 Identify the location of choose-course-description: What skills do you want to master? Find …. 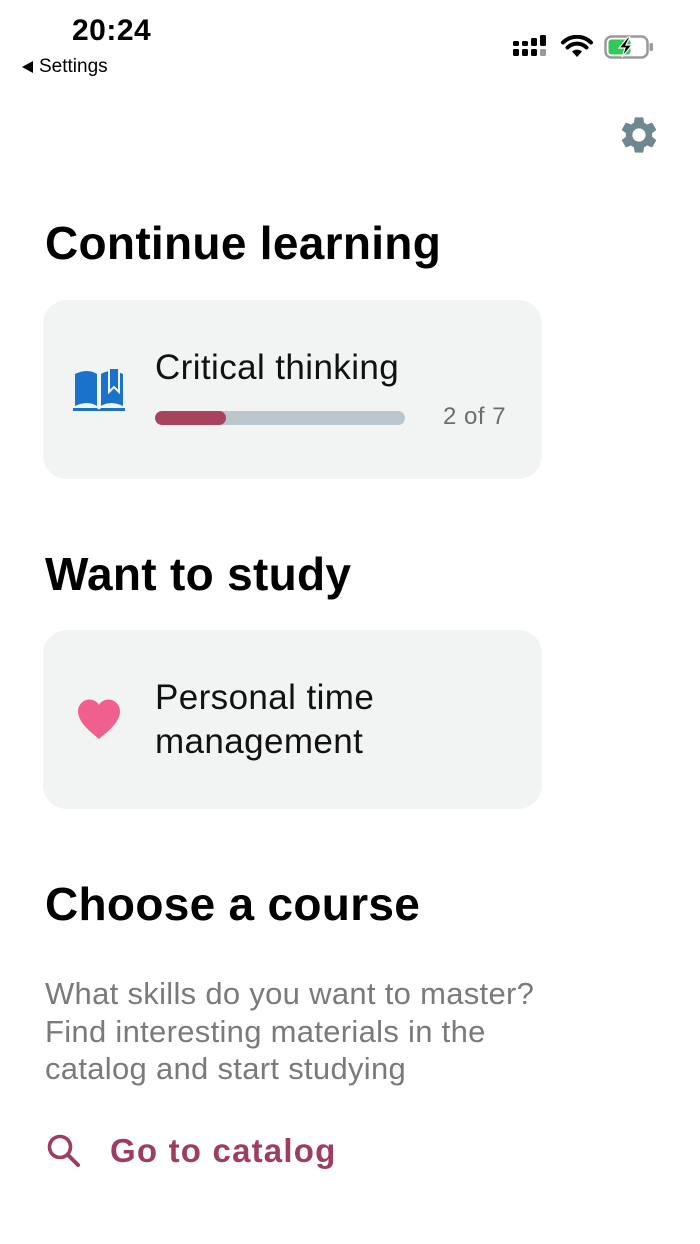
(345, 1031).